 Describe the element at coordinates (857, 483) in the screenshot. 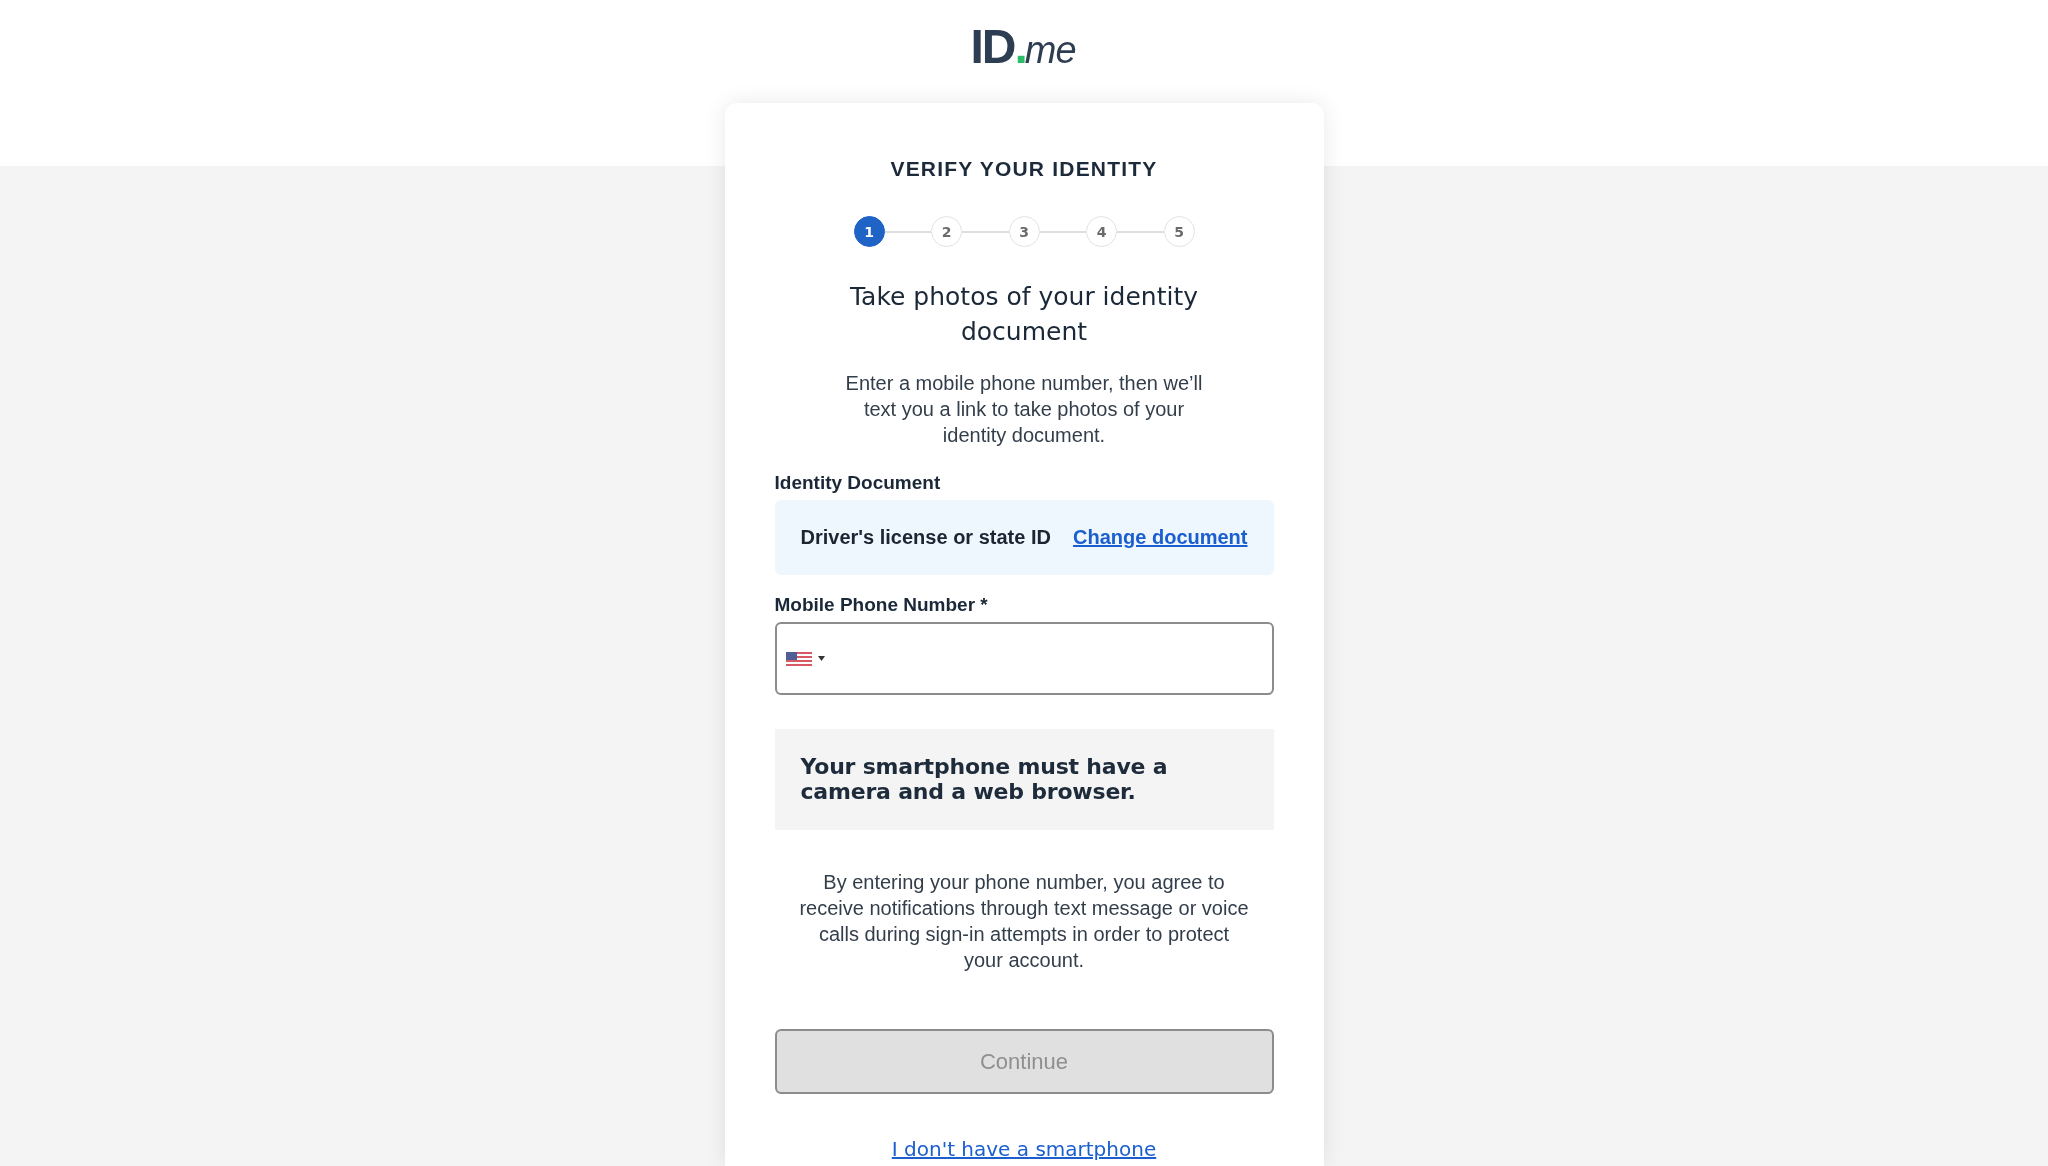

I see `field-label: Identity Document` at that location.